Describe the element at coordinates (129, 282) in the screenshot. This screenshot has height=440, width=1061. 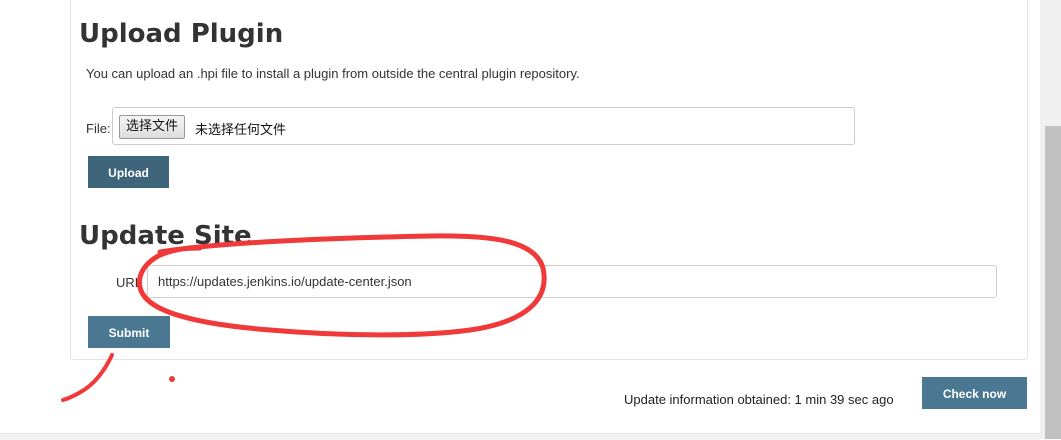
I see `url-label: URL` at that location.